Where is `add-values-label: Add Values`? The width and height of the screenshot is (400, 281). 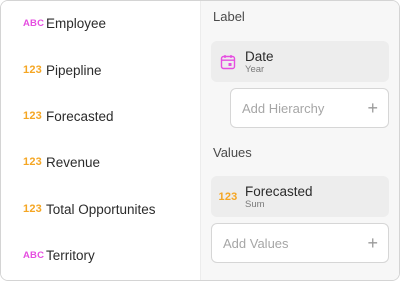
add-values-label: Add Values is located at coordinates (256, 243).